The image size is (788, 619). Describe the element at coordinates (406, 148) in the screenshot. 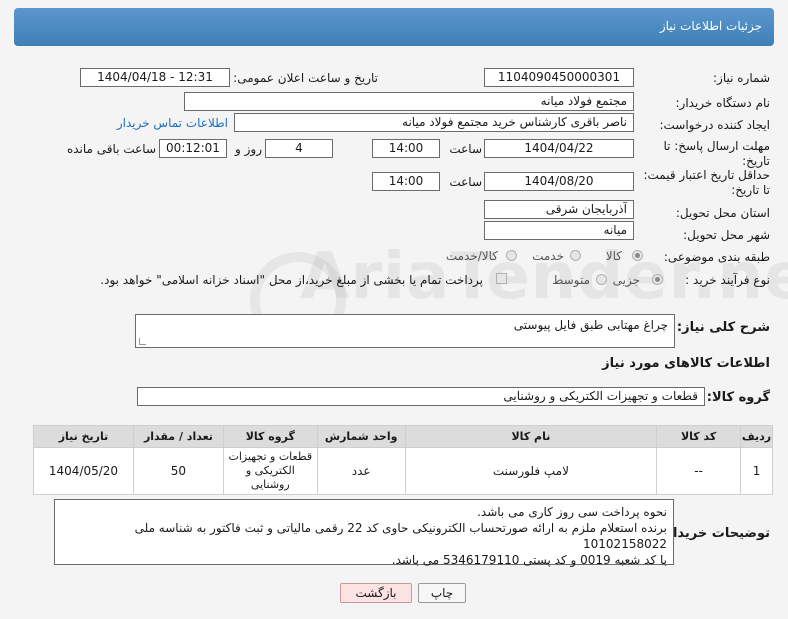

I see `reply-deadline-time-field: 14:00` at that location.